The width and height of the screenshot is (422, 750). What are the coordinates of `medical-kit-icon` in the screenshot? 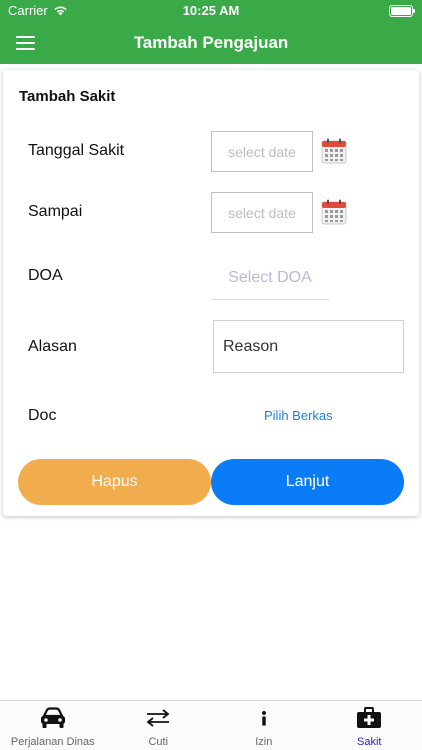 It's located at (369, 718).